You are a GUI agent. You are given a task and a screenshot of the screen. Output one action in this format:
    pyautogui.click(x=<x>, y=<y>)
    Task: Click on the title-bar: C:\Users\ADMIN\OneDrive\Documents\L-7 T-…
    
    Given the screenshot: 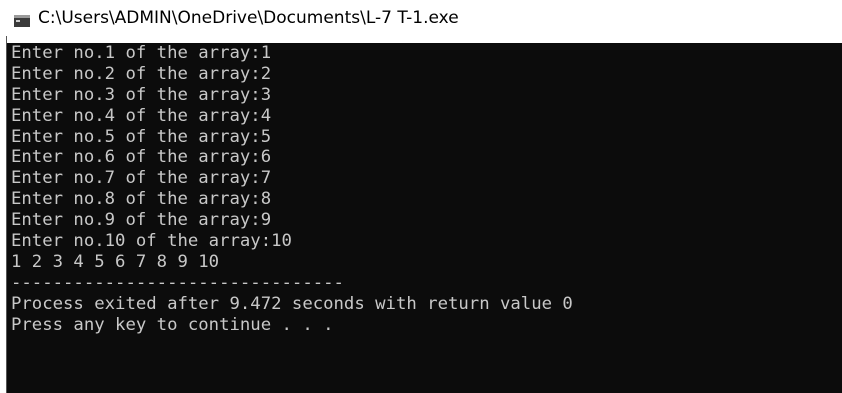 What is the action you would take?
    pyautogui.click(x=421, y=20)
    